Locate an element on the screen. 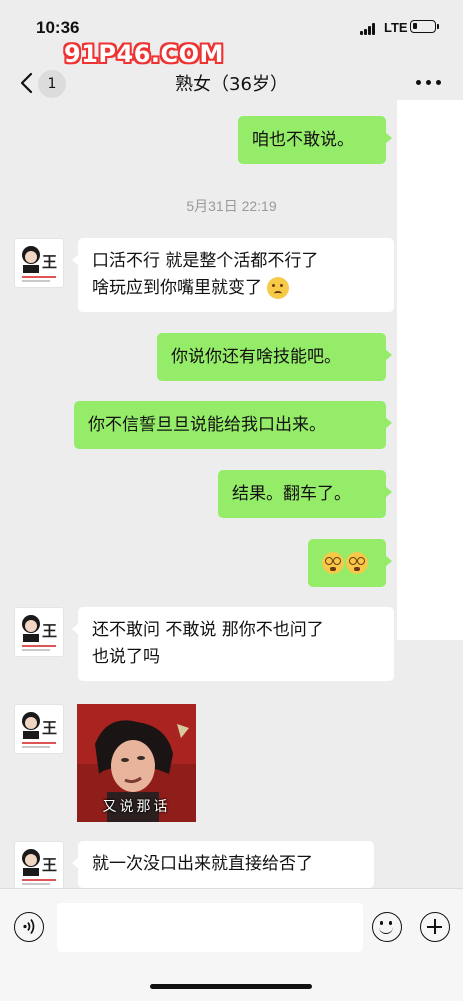 The width and height of the screenshot is (463, 1001). message-text: 啥玩应到你嘴里就变了 is located at coordinates (177, 288).